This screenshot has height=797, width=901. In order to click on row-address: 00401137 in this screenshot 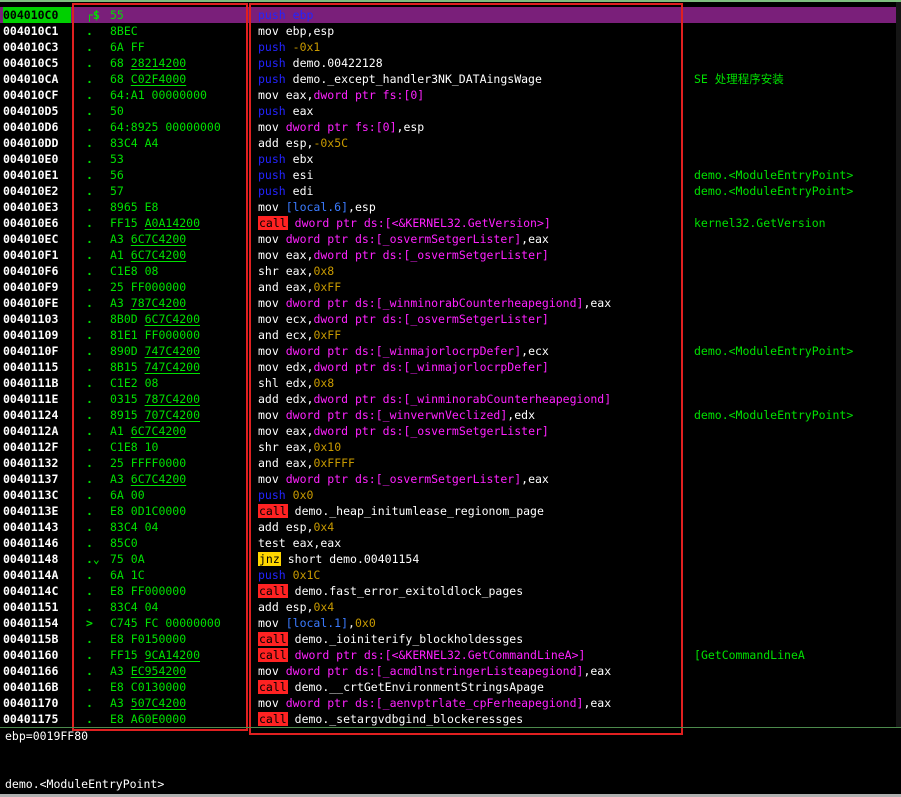, I will do `click(31, 479)`.